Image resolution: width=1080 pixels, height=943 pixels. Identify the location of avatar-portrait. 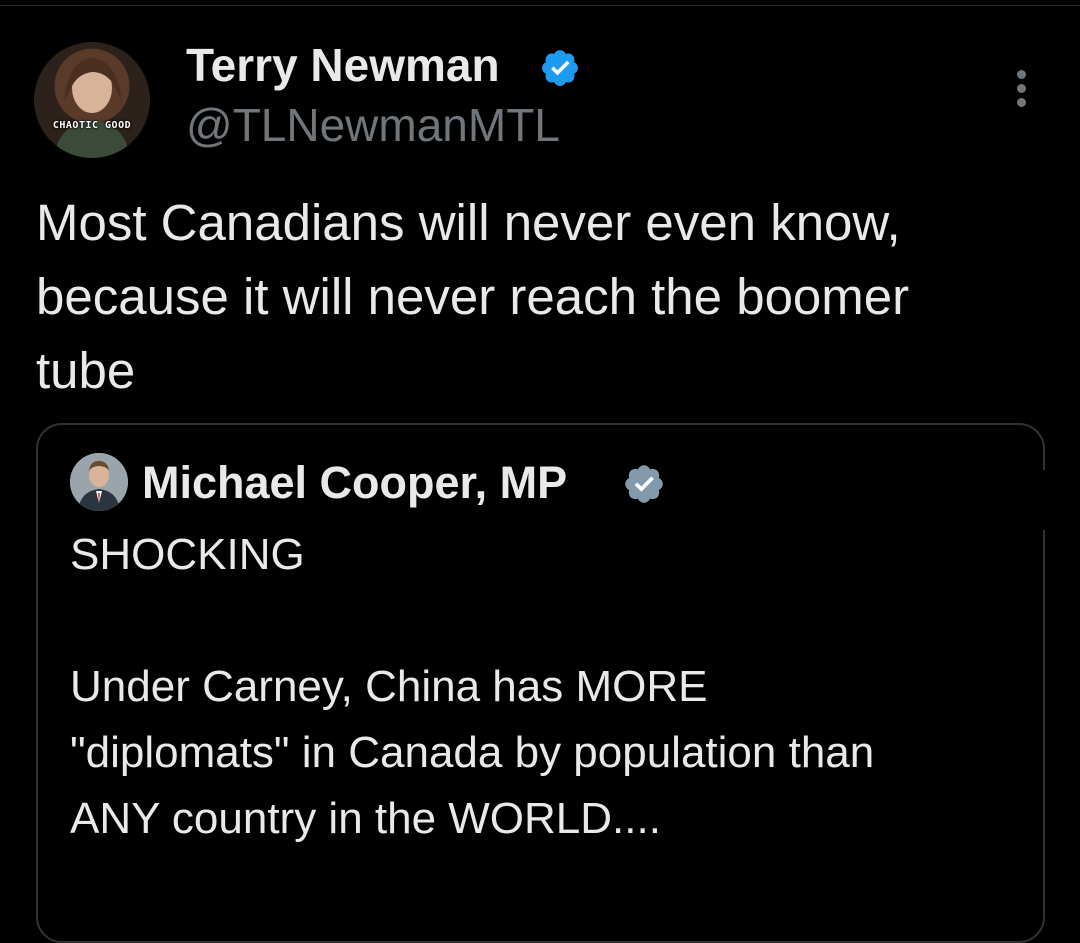
(92, 108).